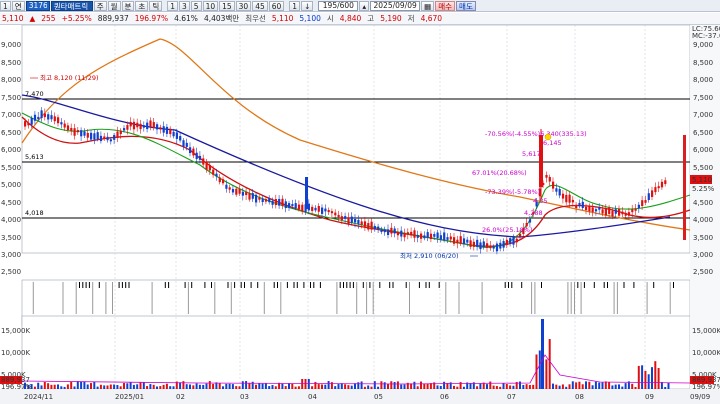 The width and height of the screenshot is (720, 404). I want to click on peak-marker-icon, so click(548, 137).